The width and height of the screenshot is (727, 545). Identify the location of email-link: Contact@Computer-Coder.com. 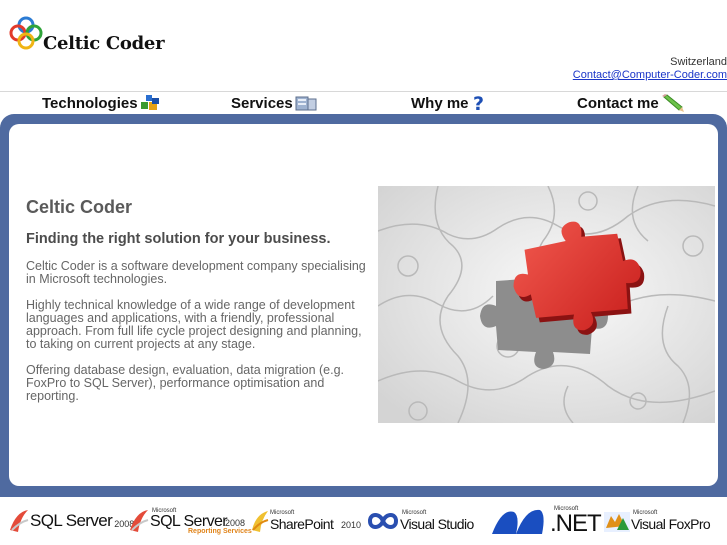
(650, 75).